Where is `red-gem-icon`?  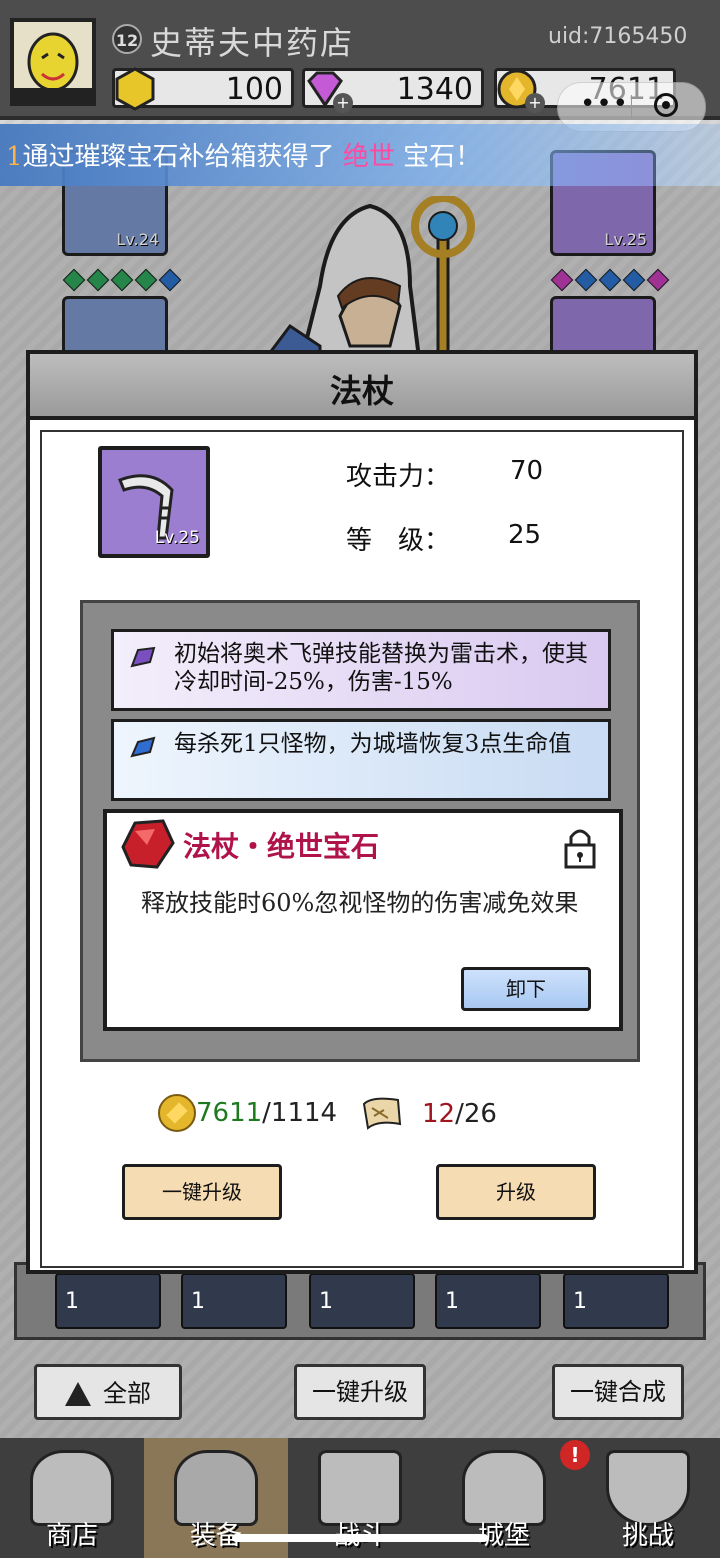 red-gem-icon is located at coordinates (148, 844).